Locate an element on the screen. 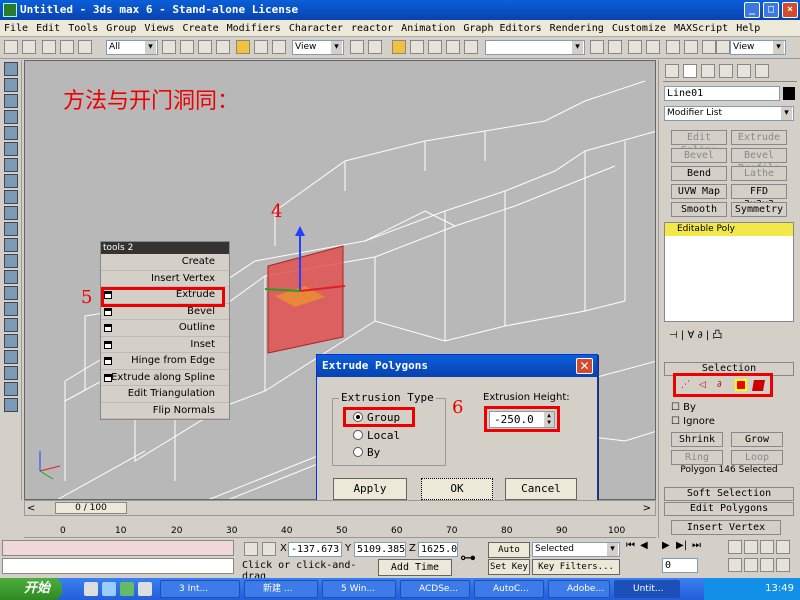 The height and width of the screenshot is (600, 800). schematic-view-icon is located at coordinates (653, 47).